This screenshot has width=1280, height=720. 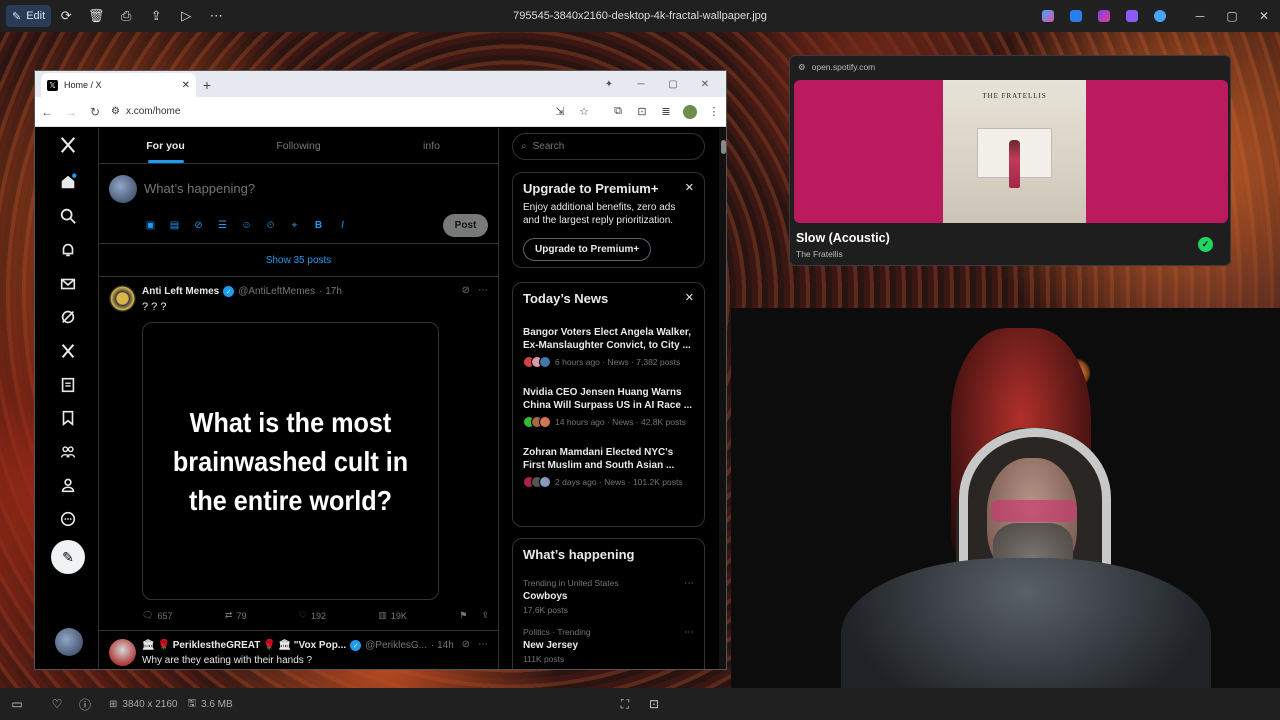 What do you see at coordinates (312, 615) in the screenshot?
I see `like-button: ♡ 192` at bounding box center [312, 615].